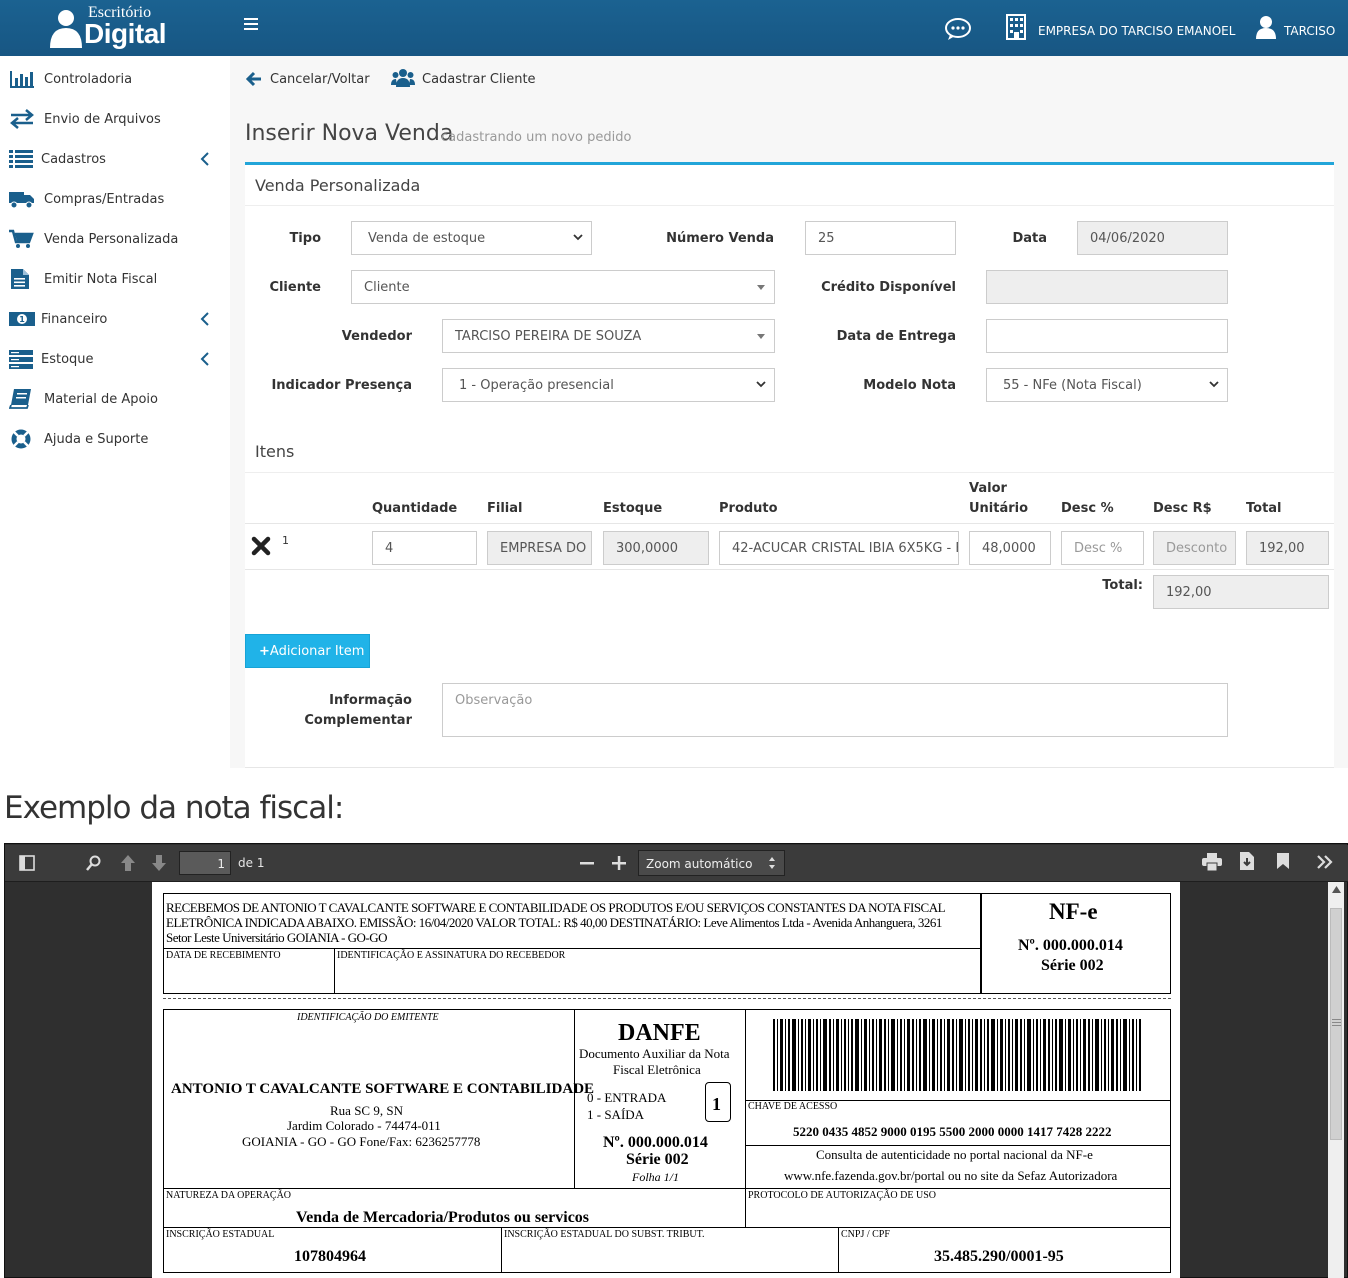  Describe the element at coordinates (415, 508) in the screenshot. I see `col-quantidade: Quantidade` at that location.